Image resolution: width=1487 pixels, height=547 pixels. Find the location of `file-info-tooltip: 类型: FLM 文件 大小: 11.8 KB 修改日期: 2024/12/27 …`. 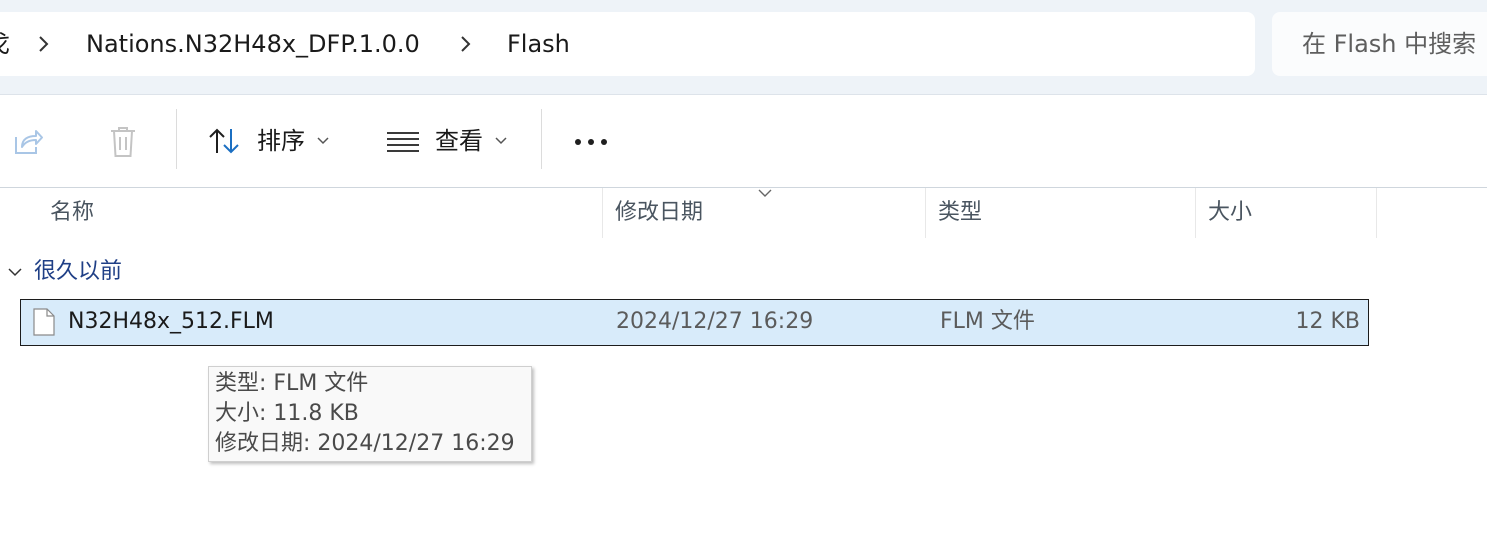

file-info-tooltip: 类型: FLM 文件 大小: 11.8 KB 修改日期: 2024/12/27 … is located at coordinates (370, 414).